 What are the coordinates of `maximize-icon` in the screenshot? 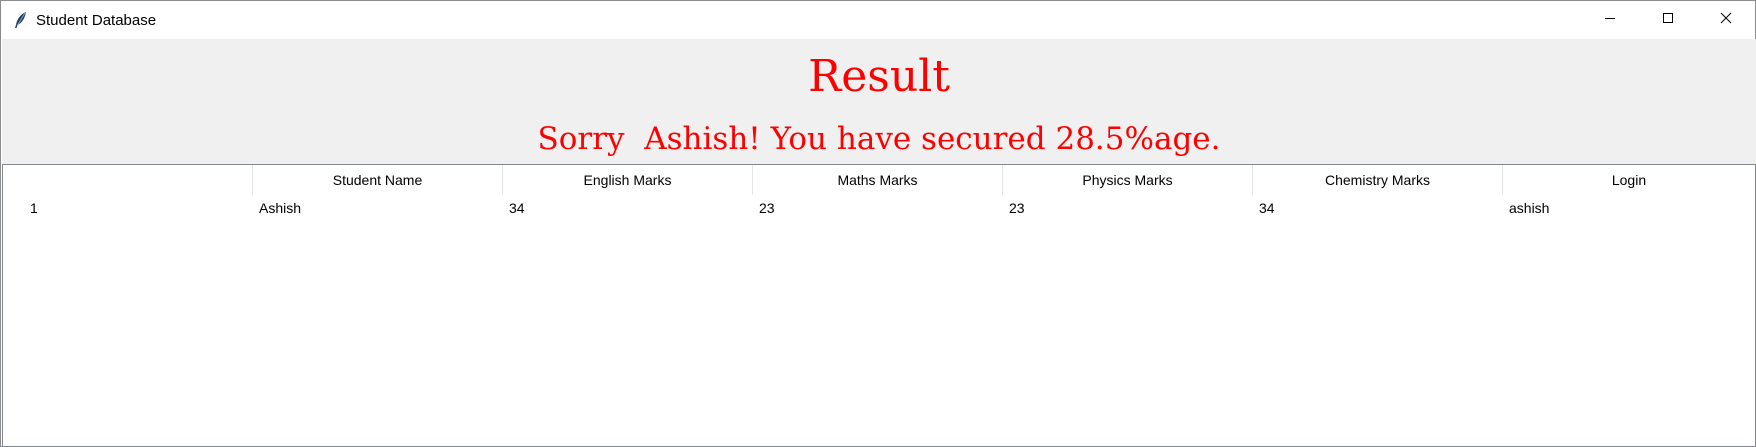 It's located at (1668, 20).